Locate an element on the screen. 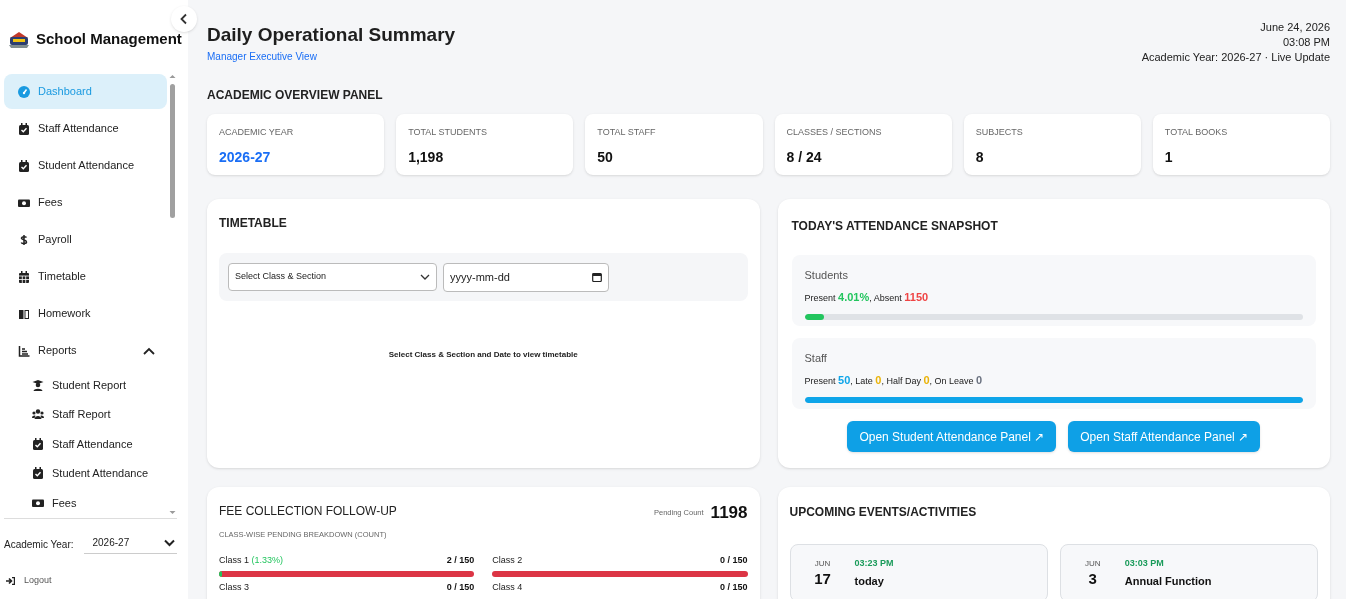  nav-item: Staff Attendance is located at coordinates (85, 128).